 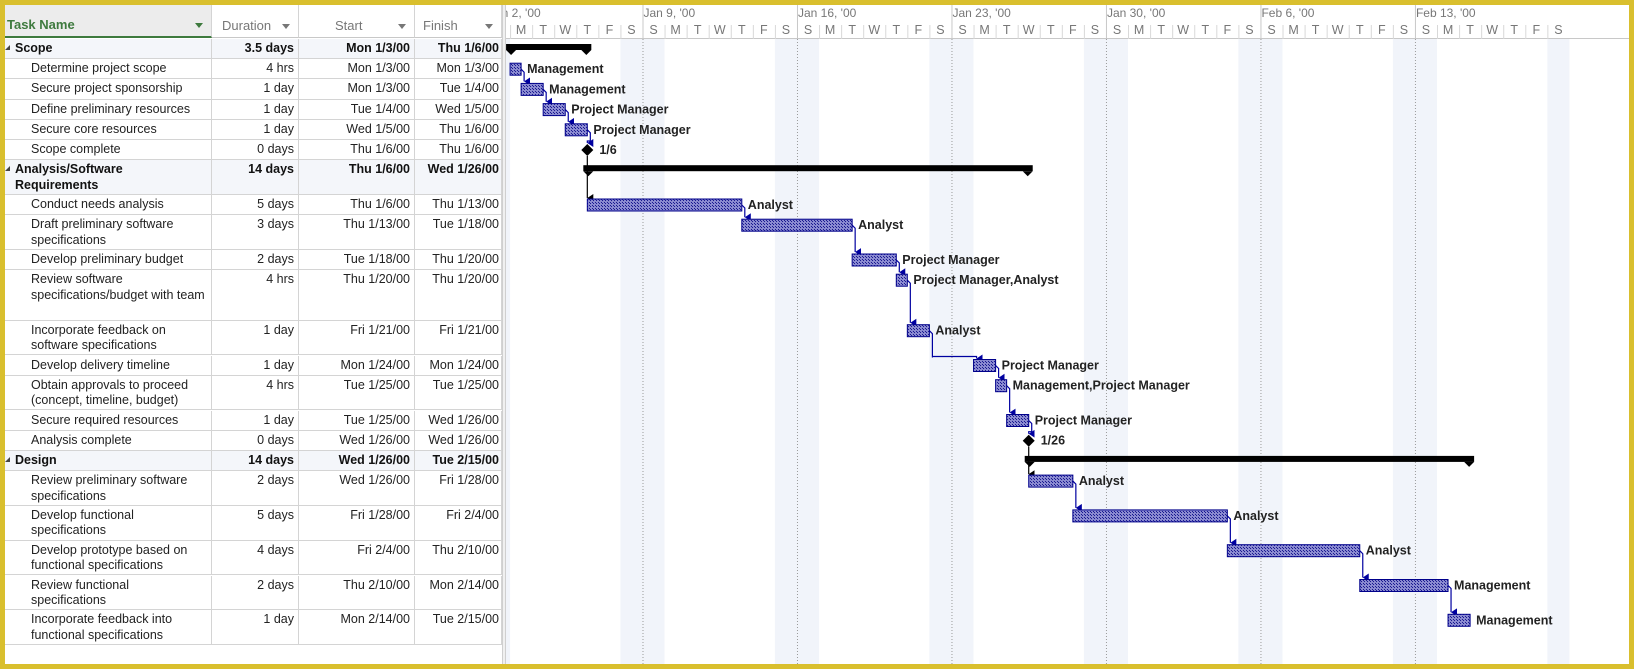 I want to click on duration-cell: 3.5 days, so click(x=255, y=49).